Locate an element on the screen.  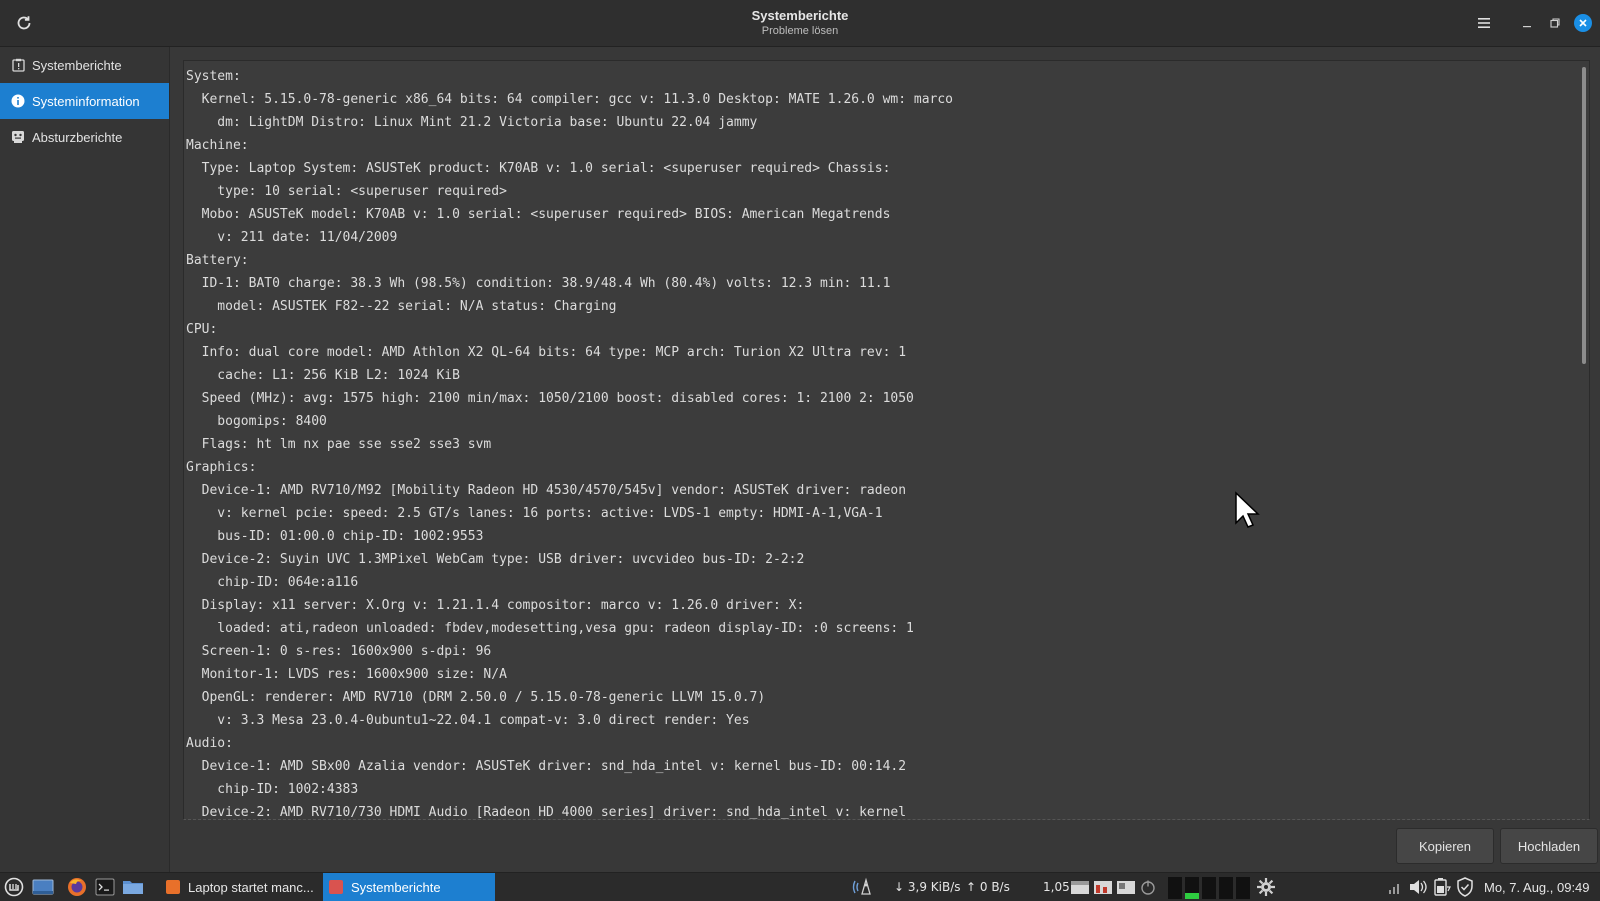
copy-button: Kopieren is located at coordinates (1445, 846).